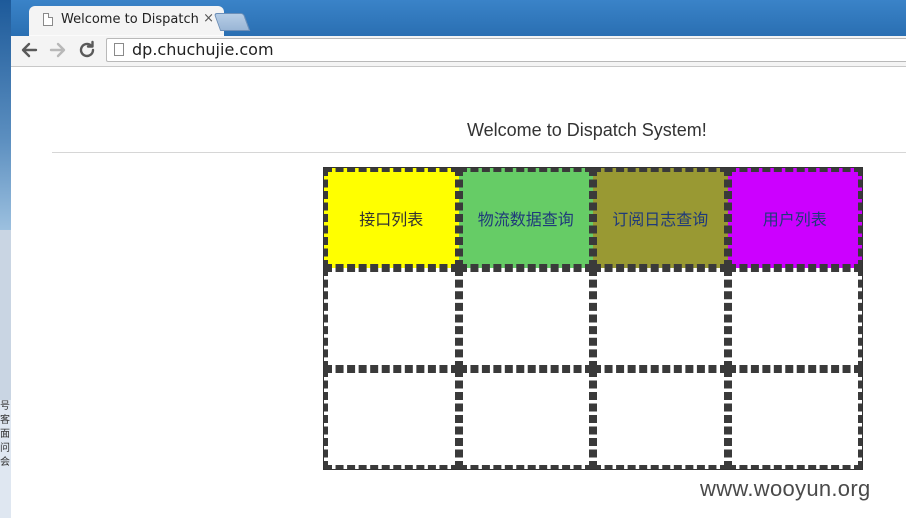  Describe the element at coordinates (232, 22) in the screenshot. I see `new-tab-button` at that location.